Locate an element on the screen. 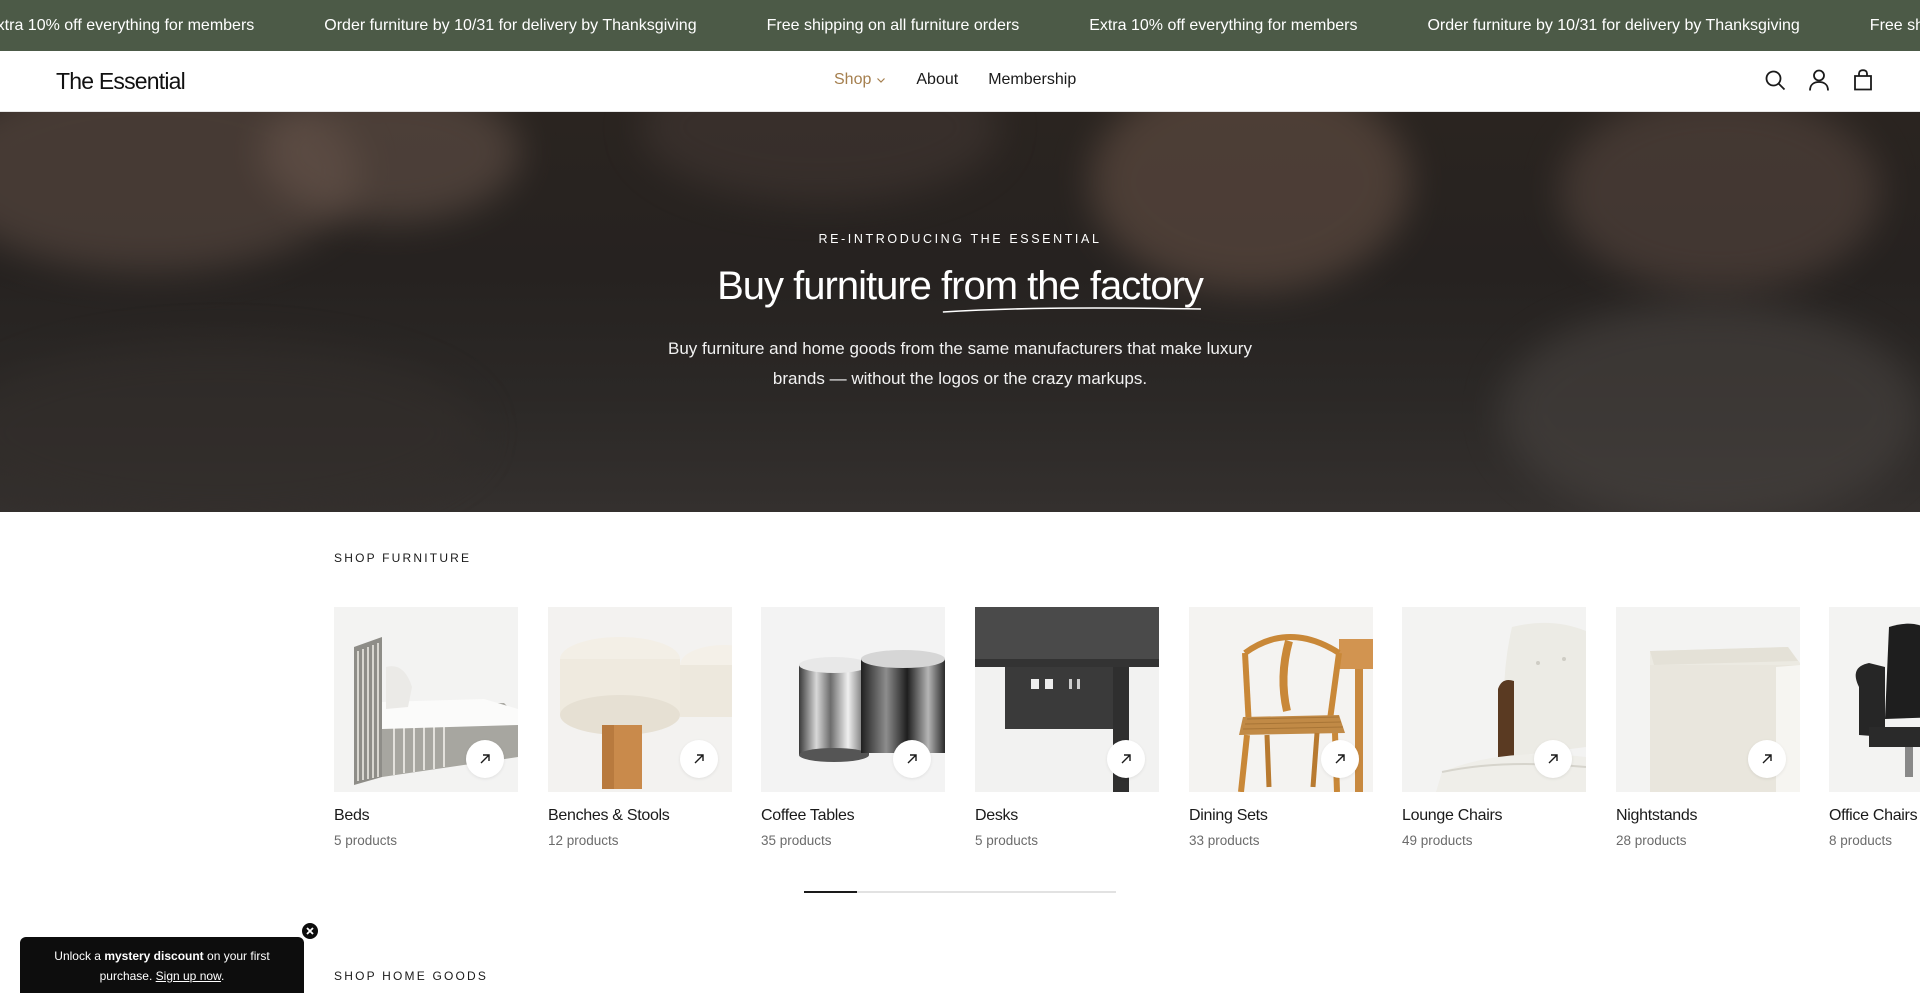 Image resolution: width=1920 pixels, height=993 pixels. nightstand-image is located at coordinates (1708, 699).